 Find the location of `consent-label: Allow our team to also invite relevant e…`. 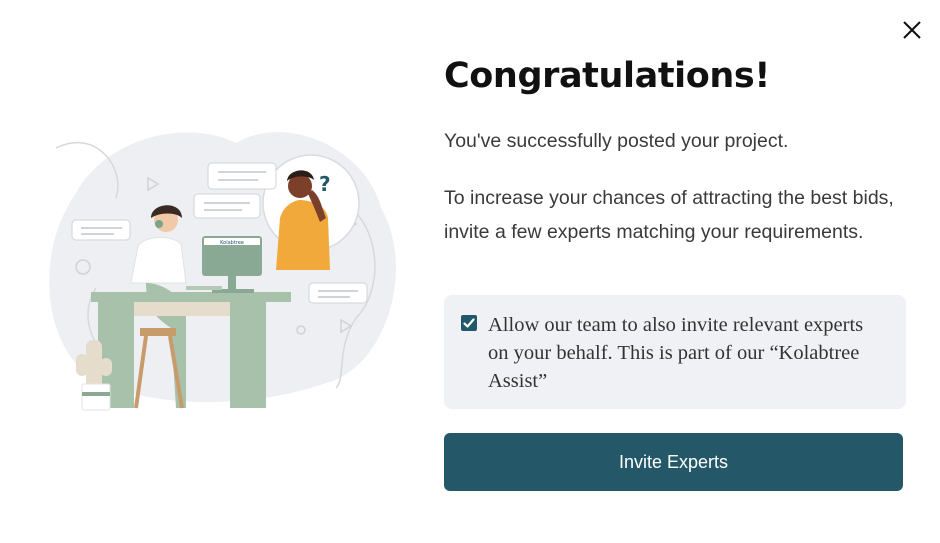

consent-label: Allow our team to also invite relevant e… is located at coordinates (676, 353).